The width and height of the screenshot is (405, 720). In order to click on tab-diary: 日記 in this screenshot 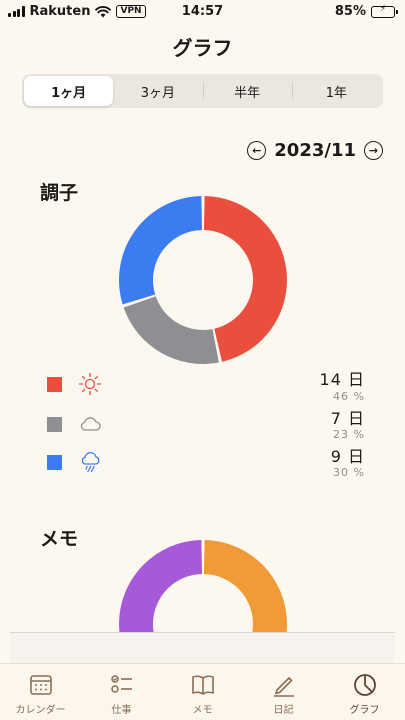, I will do `click(283, 692)`.